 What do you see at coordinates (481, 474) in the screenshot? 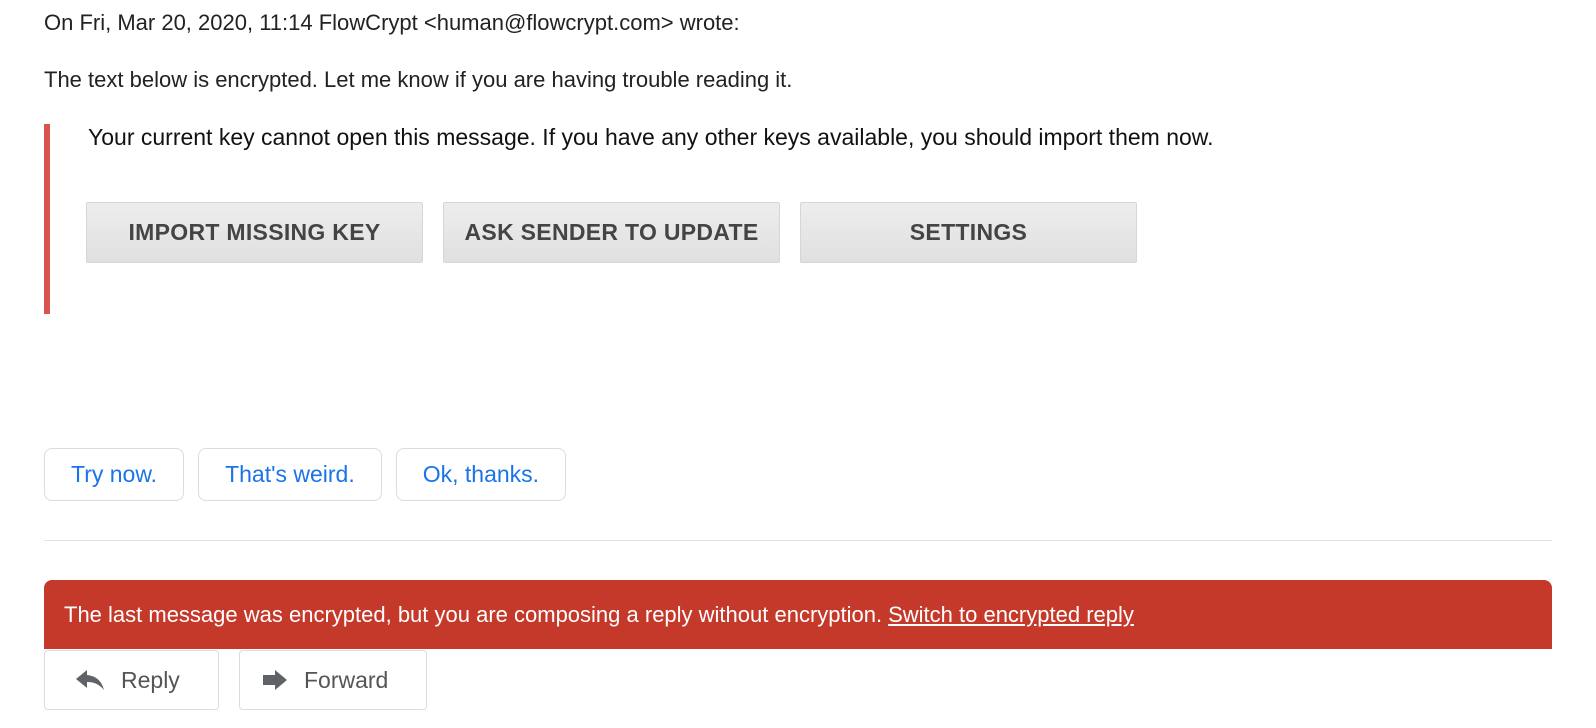
I see `smart-reply-ok-thanks: Ok, thanks.` at bounding box center [481, 474].